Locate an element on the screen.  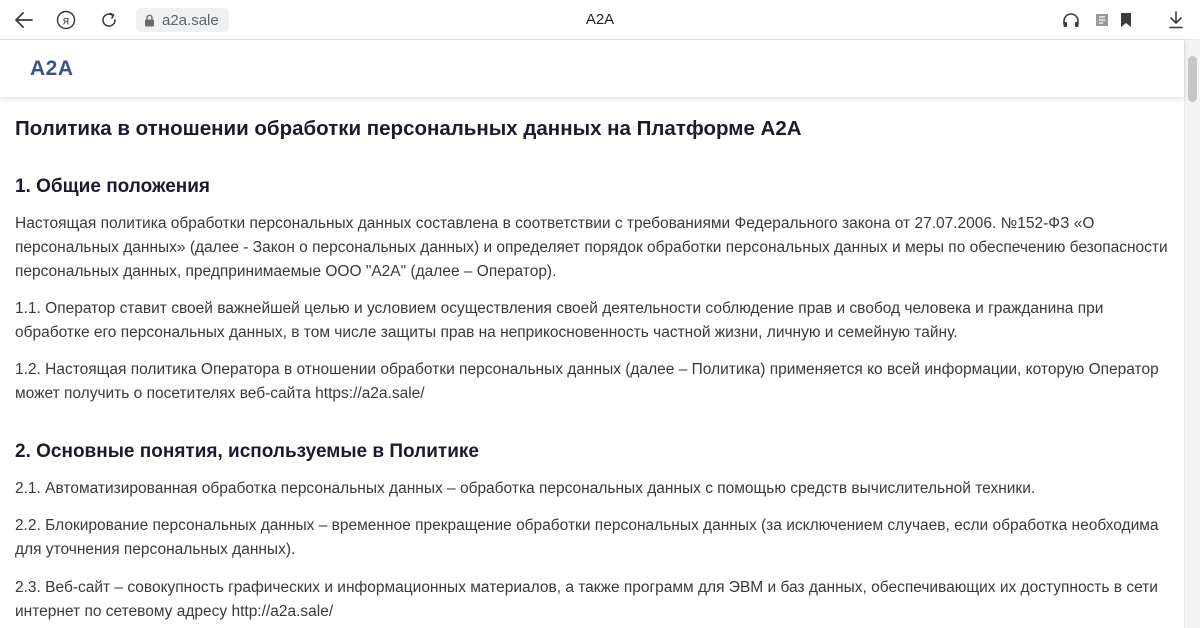
site-header: A2A is located at coordinates (592, 68).